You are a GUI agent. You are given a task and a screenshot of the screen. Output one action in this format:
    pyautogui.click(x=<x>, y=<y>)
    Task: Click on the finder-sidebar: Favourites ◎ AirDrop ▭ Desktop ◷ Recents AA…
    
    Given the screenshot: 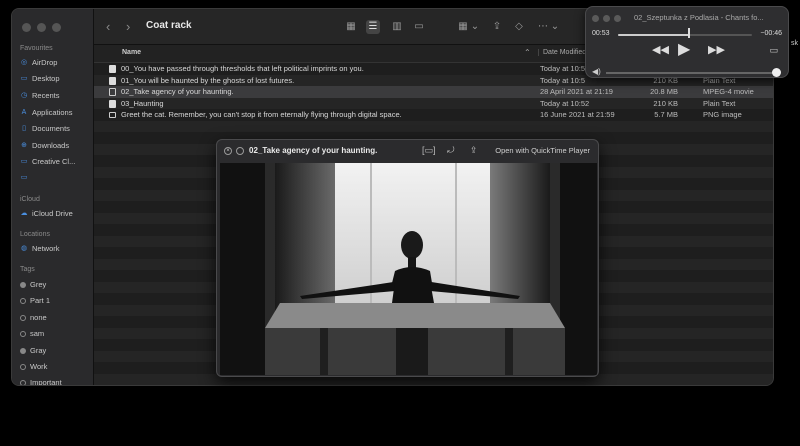 What is the action you would take?
    pyautogui.click(x=53, y=197)
    